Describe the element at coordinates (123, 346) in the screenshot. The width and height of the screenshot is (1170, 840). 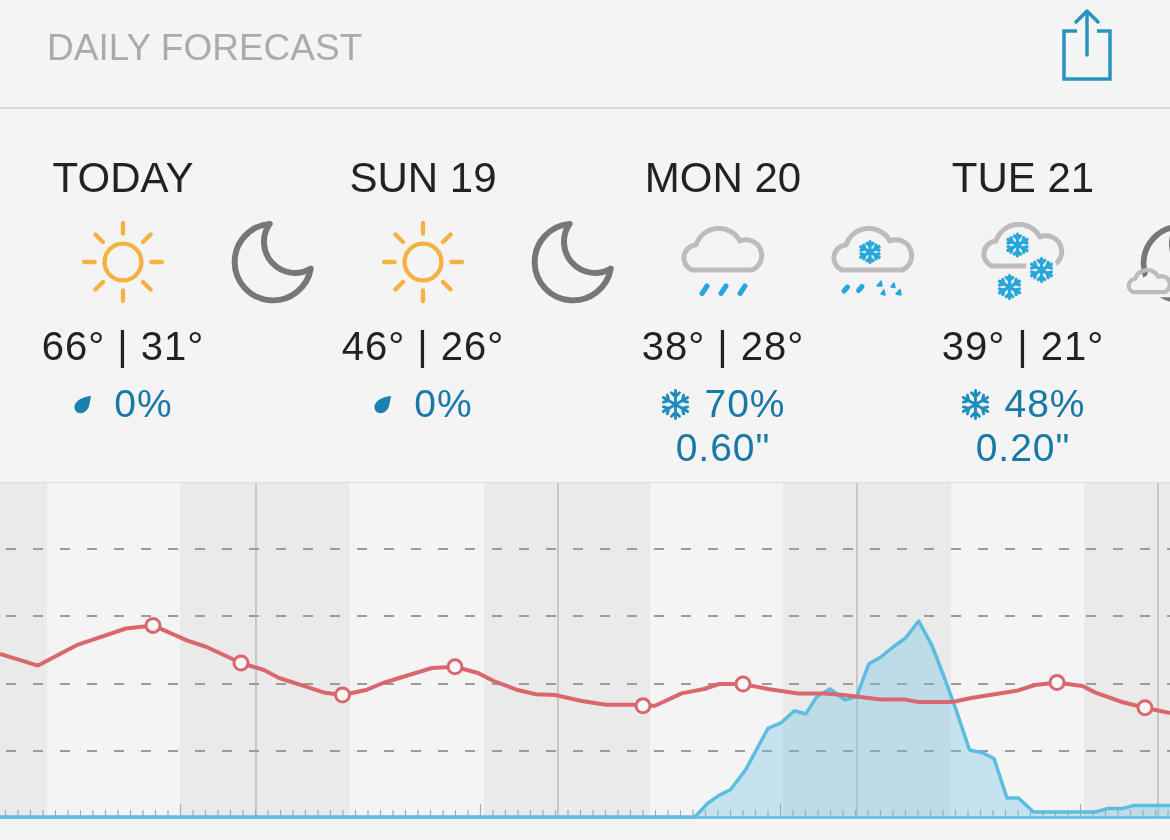
I see `temperature-range: 66° | 31°` at that location.